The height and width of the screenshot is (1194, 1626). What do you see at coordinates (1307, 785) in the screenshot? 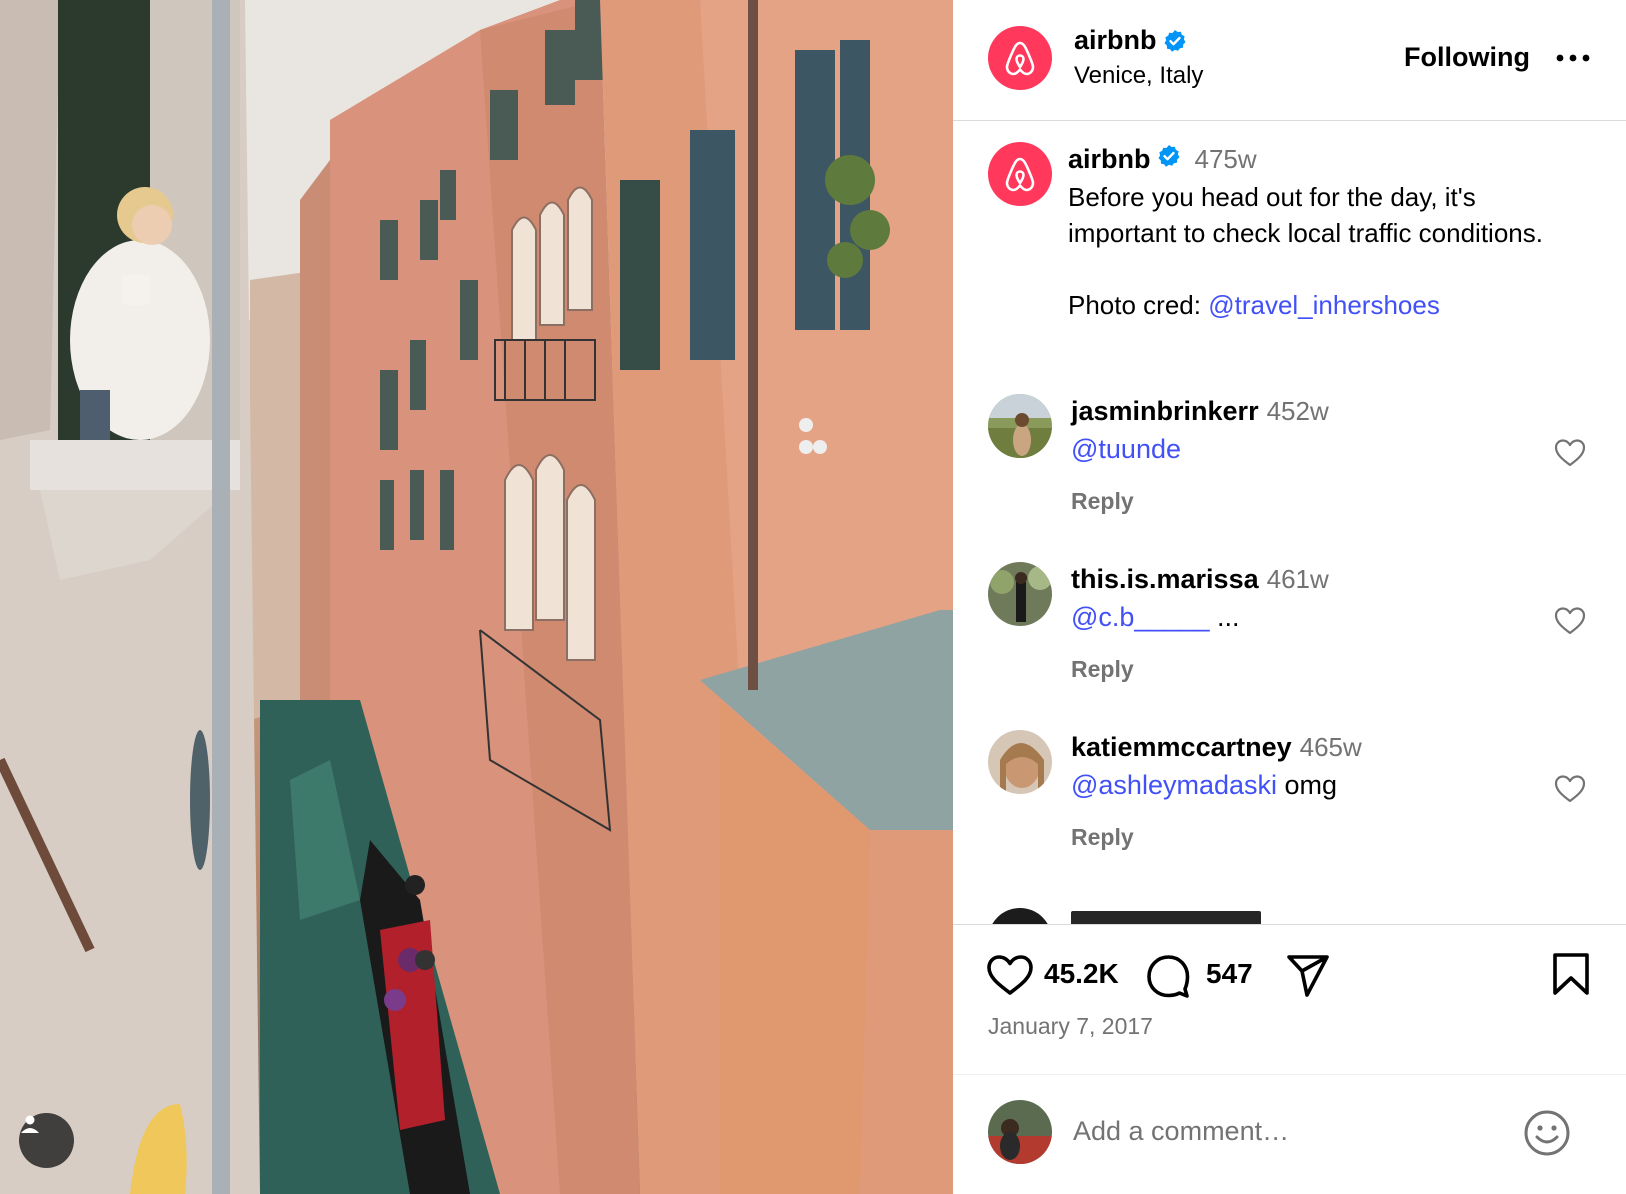
I see `comment-body: omg` at bounding box center [1307, 785].